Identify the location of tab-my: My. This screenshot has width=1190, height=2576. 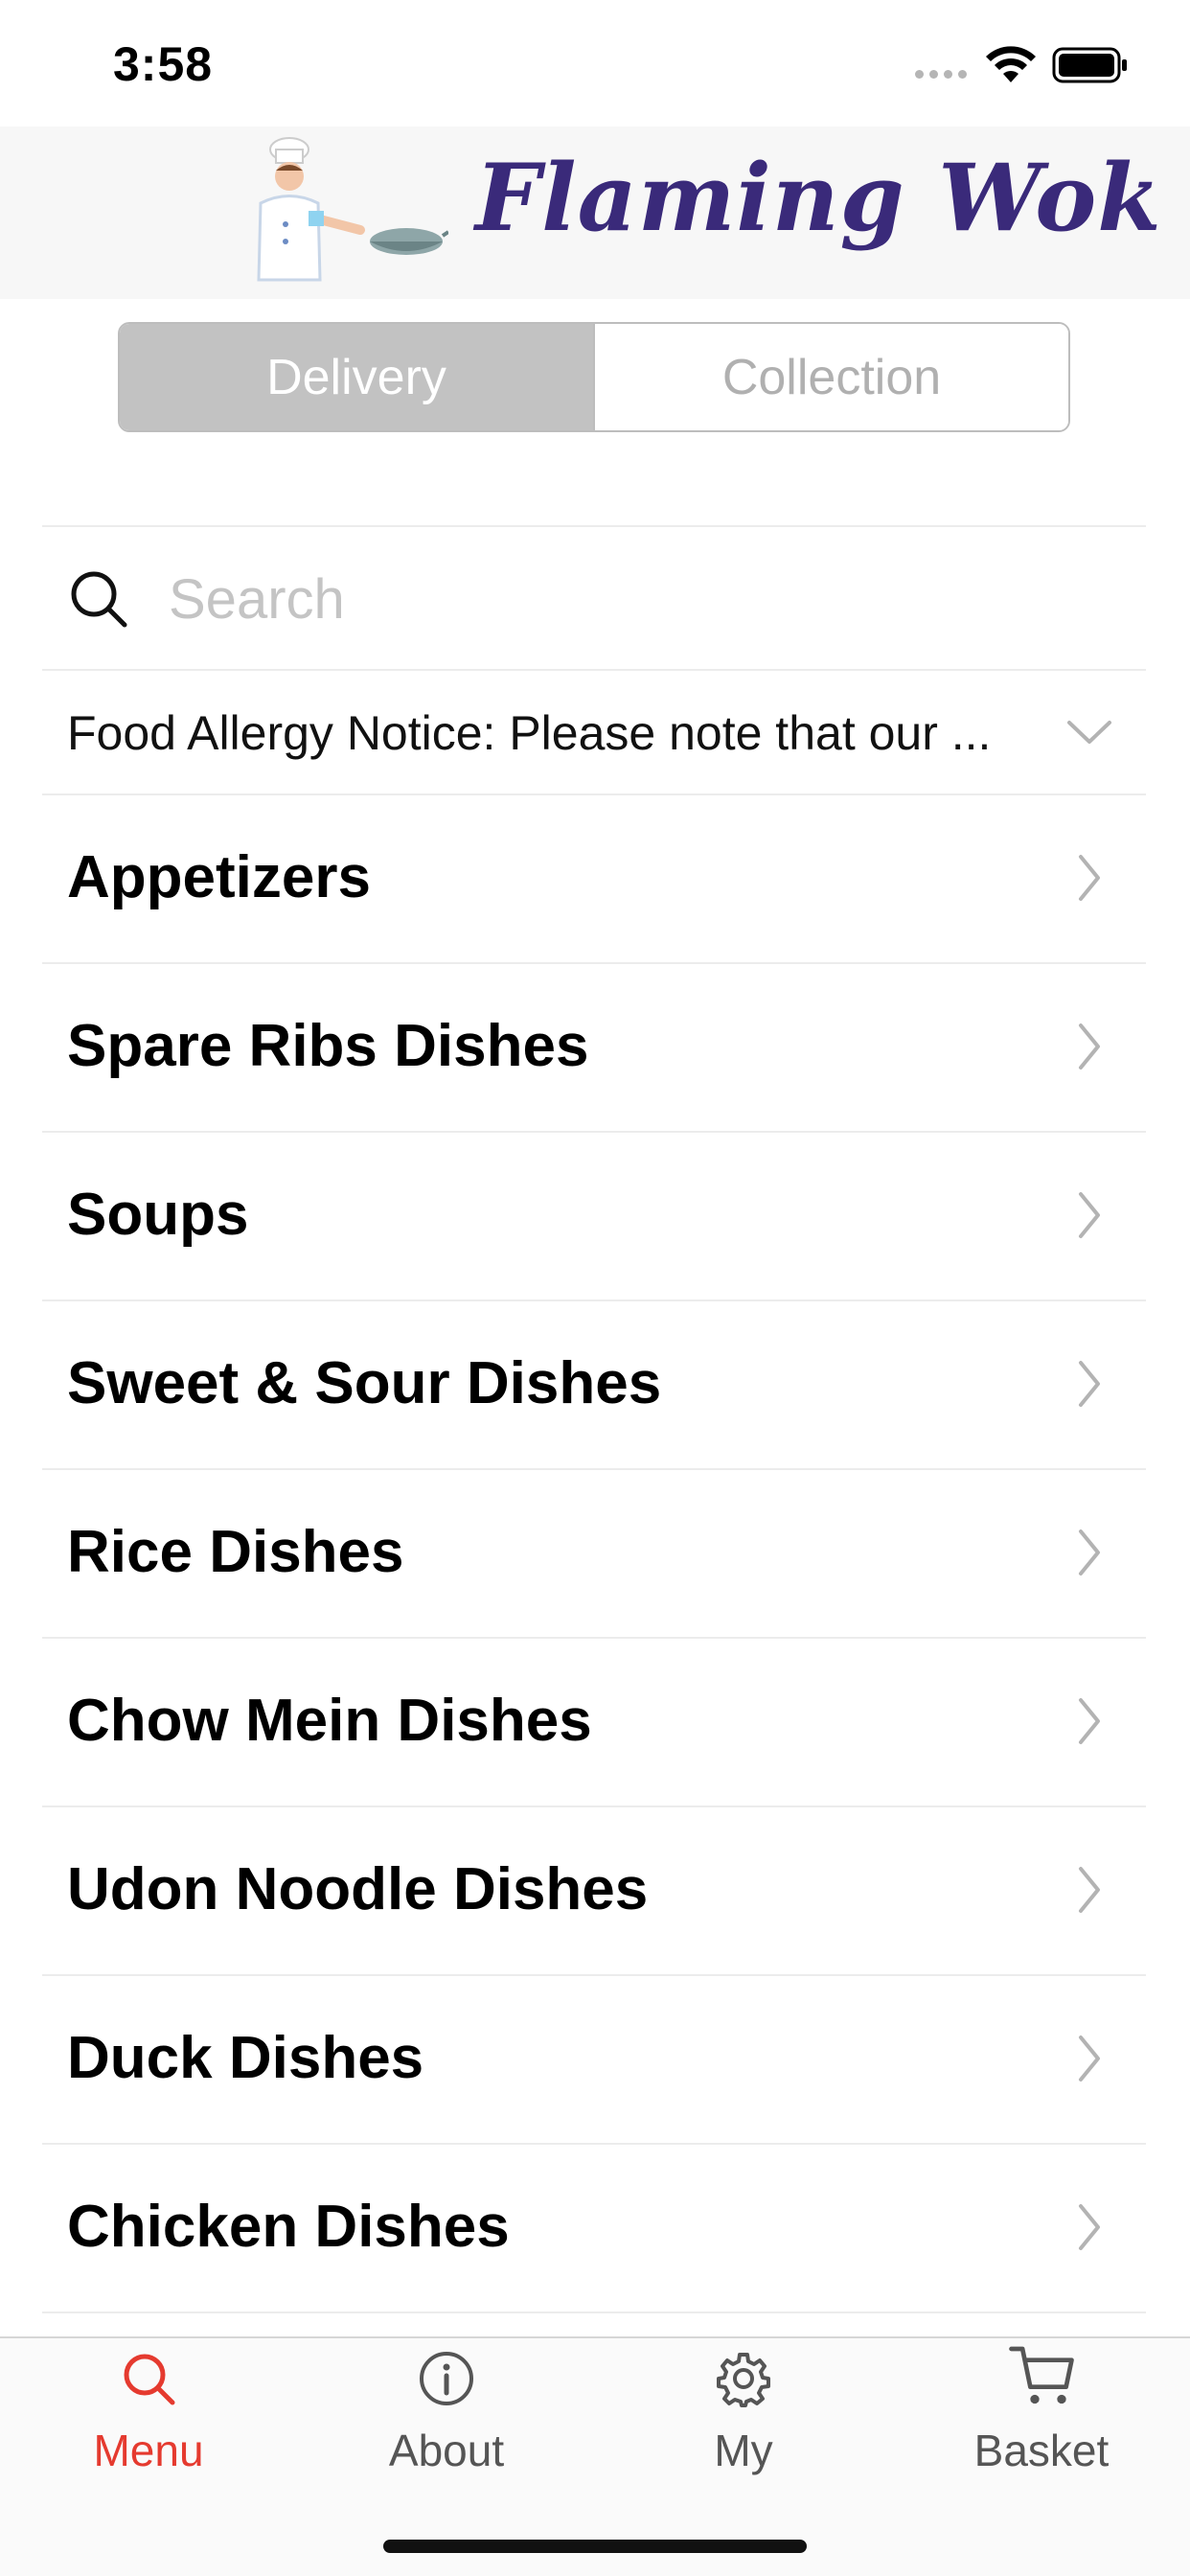
(744, 2429).